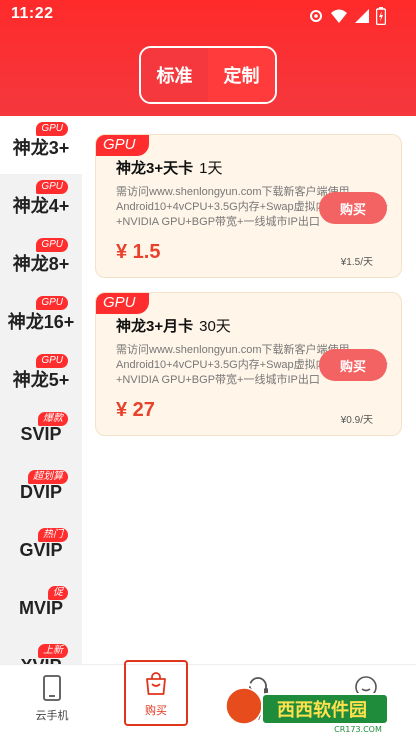 The height and width of the screenshot is (740, 416). What do you see at coordinates (362, 18) in the screenshot?
I see `signal-icon` at bounding box center [362, 18].